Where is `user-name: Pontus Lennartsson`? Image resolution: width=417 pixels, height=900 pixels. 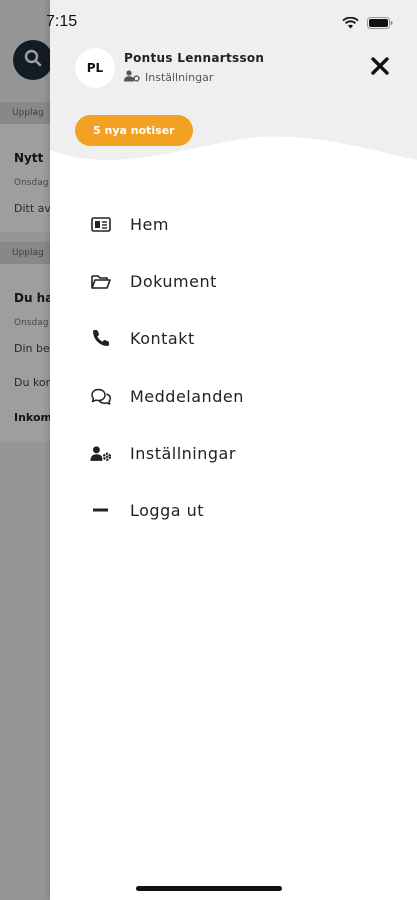
user-name: Pontus Lennartsson is located at coordinates (194, 58).